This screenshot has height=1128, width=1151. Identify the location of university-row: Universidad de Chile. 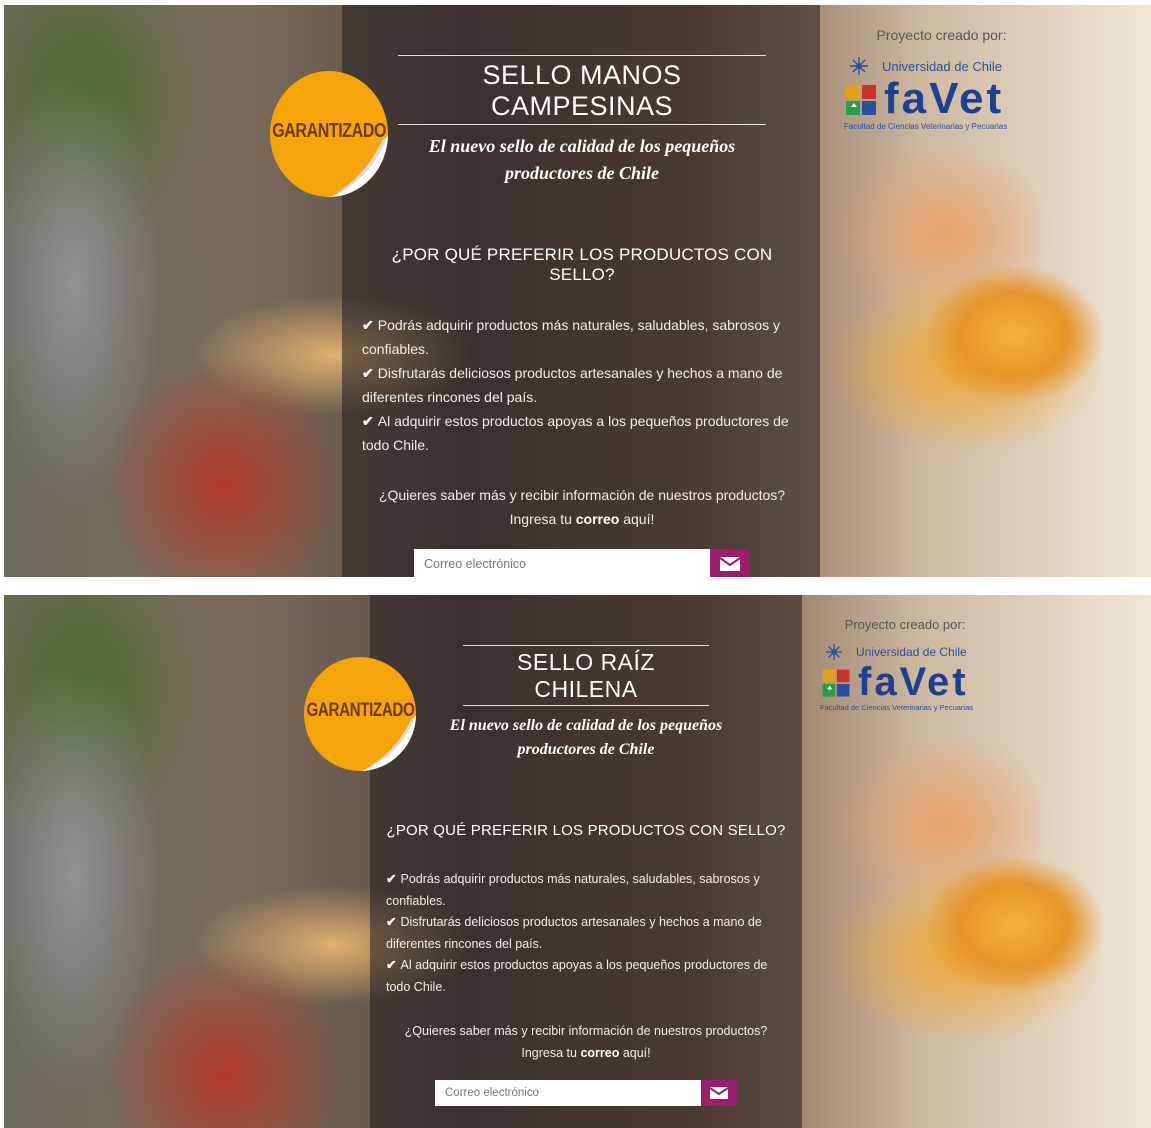
(905, 652).